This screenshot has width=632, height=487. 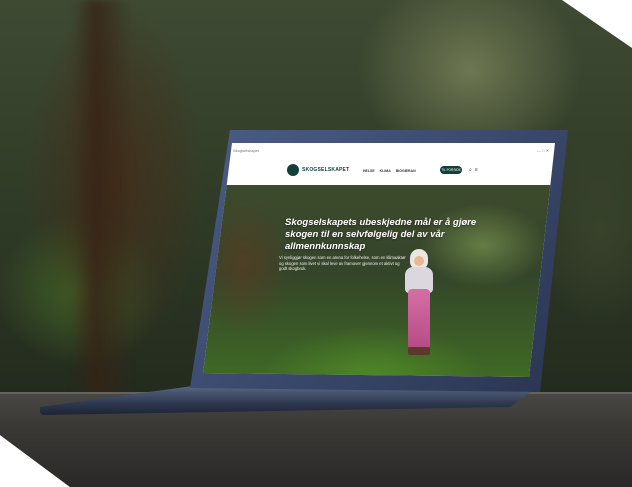 What do you see at coordinates (102, 200) in the screenshot?
I see `tree-trunk` at bounding box center [102, 200].